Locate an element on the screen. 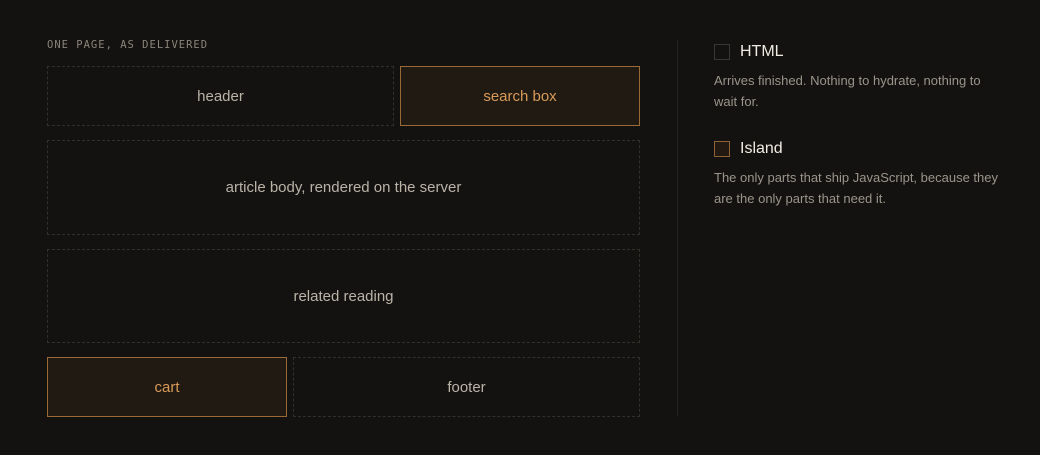 The height and width of the screenshot is (455, 1040). diagram-caption: ONE PAGE, AS DELIVERED is located at coordinates (128, 45).